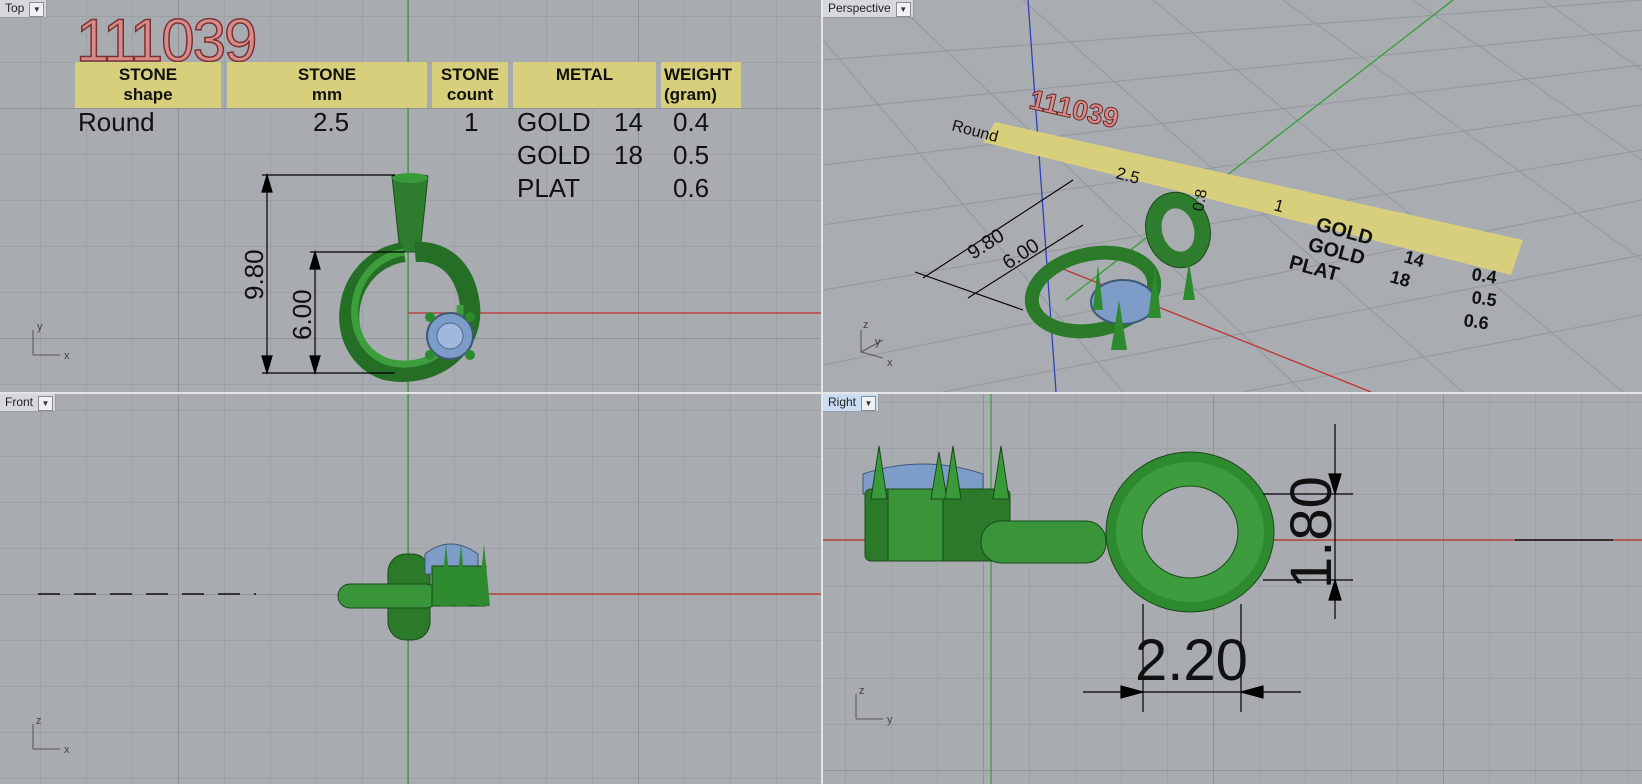 The width and height of the screenshot is (1642, 784). I want to click on front-viewport-tab: Front ▼, so click(28, 403).